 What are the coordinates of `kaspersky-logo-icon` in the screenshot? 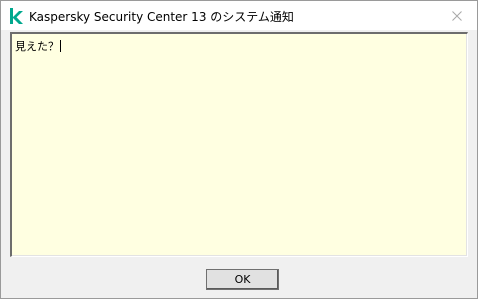 It's located at (16, 16).